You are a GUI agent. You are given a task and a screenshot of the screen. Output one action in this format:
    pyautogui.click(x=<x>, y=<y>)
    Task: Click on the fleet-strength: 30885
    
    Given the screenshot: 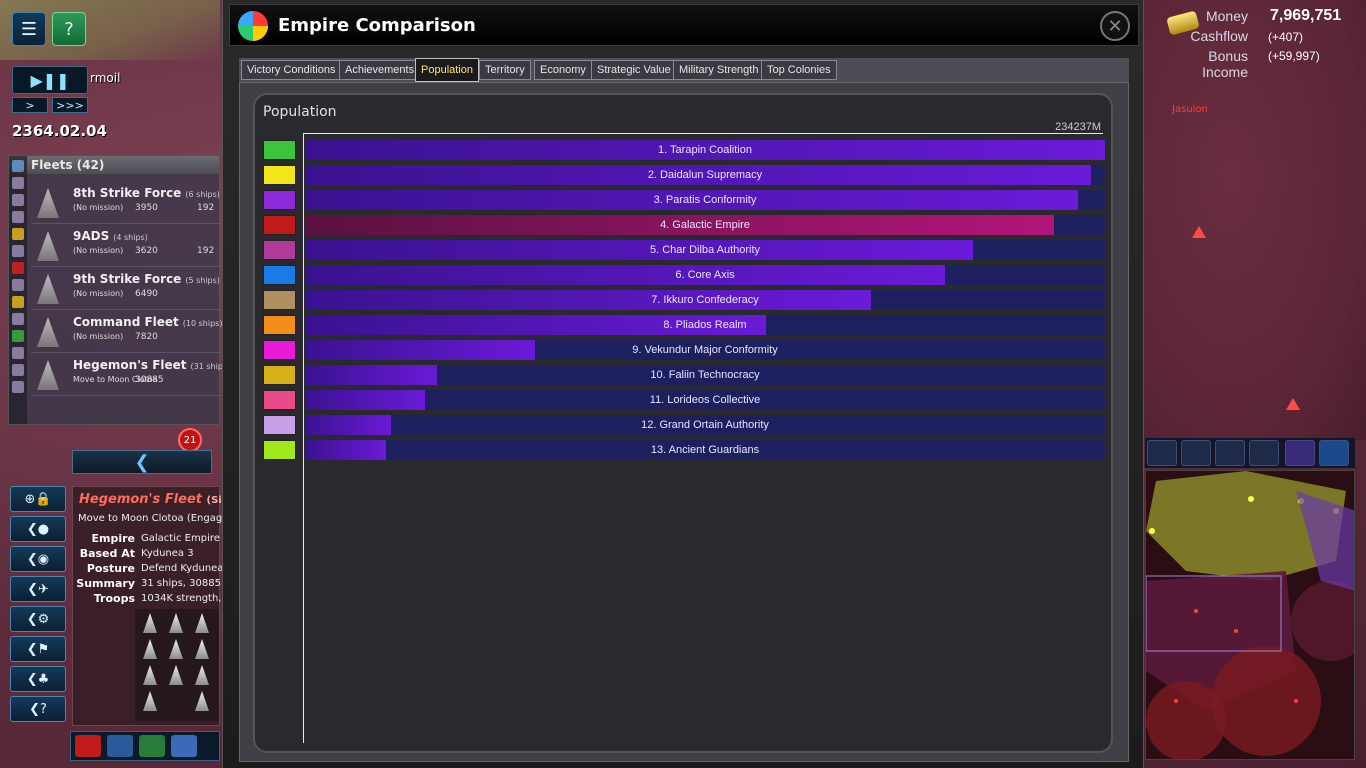 What is the action you would take?
    pyautogui.click(x=149, y=380)
    